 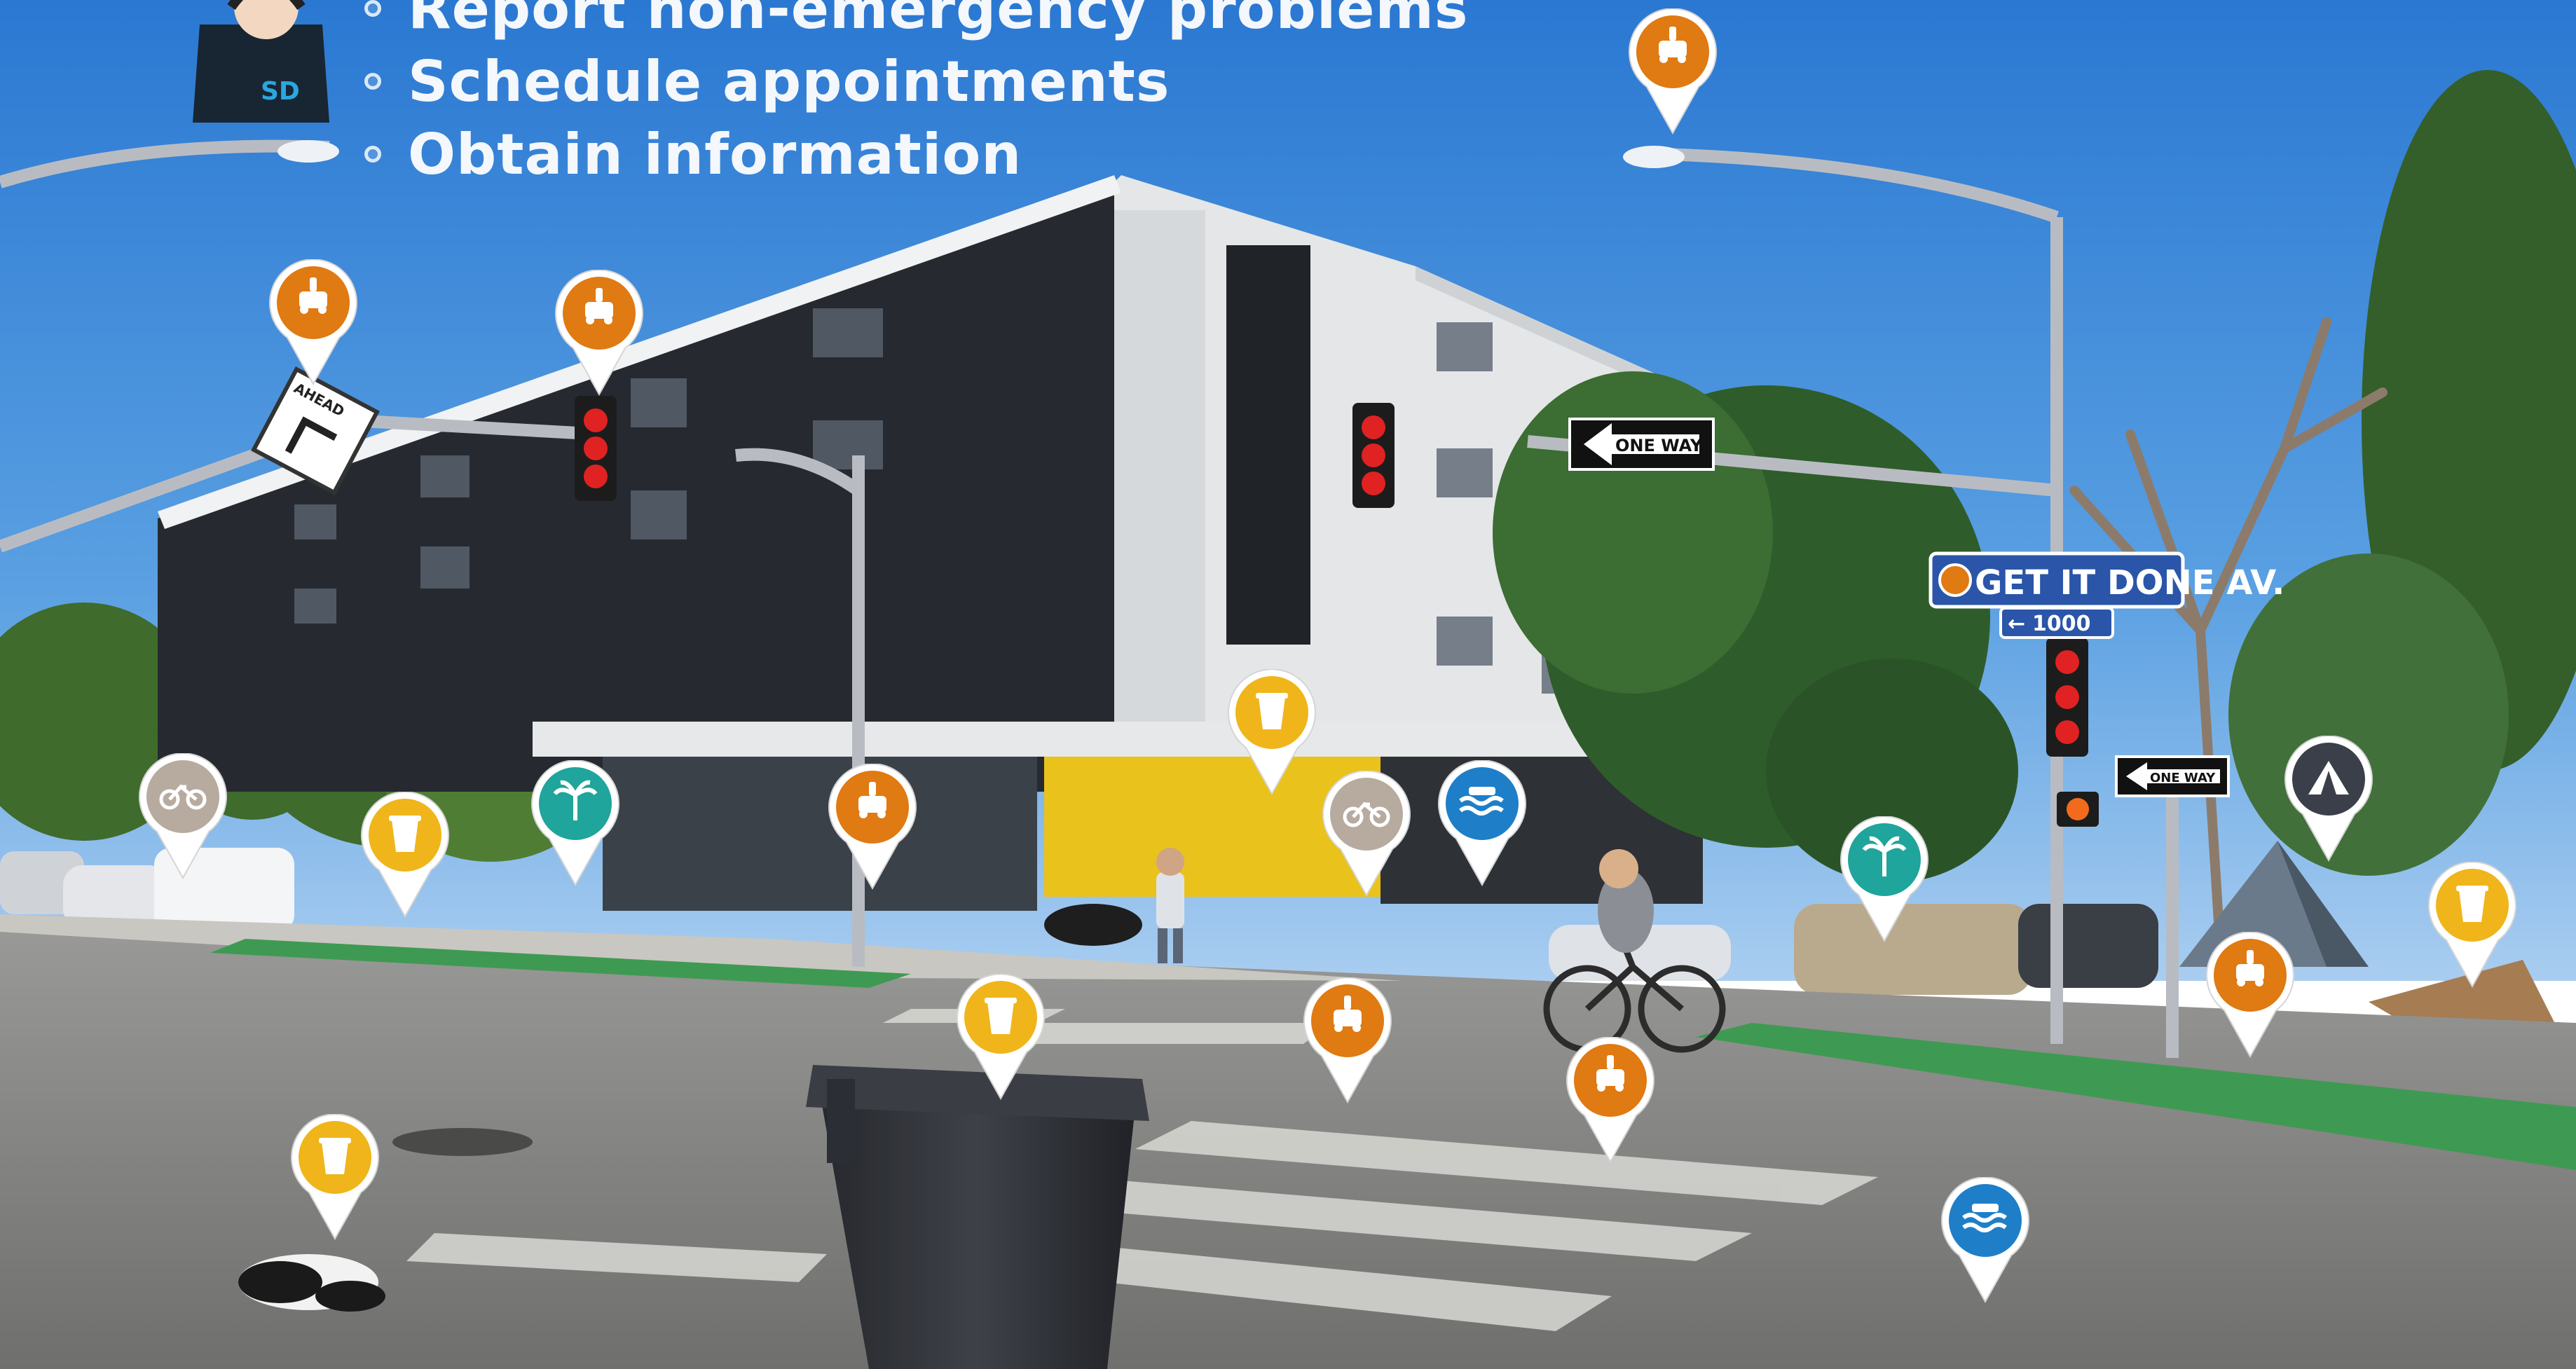 What do you see at coordinates (789, 81) in the screenshot?
I see `feature-text: Schedule appointments` at bounding box center [789, 81].